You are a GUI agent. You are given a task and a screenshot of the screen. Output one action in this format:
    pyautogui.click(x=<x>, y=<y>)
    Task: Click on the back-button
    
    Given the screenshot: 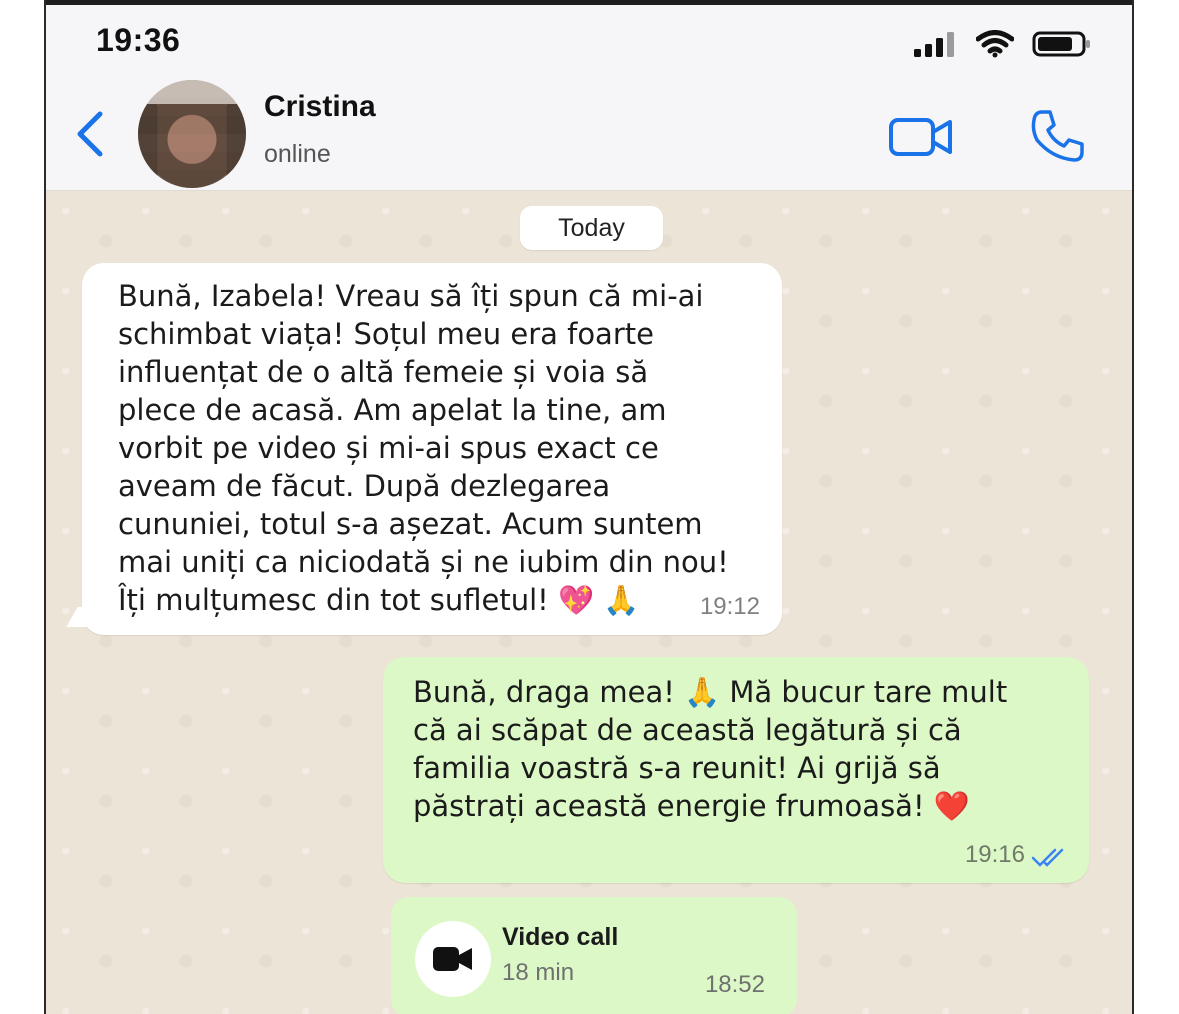 What is the action you would take?
    pyautogui.click(x=90, y=136)
    